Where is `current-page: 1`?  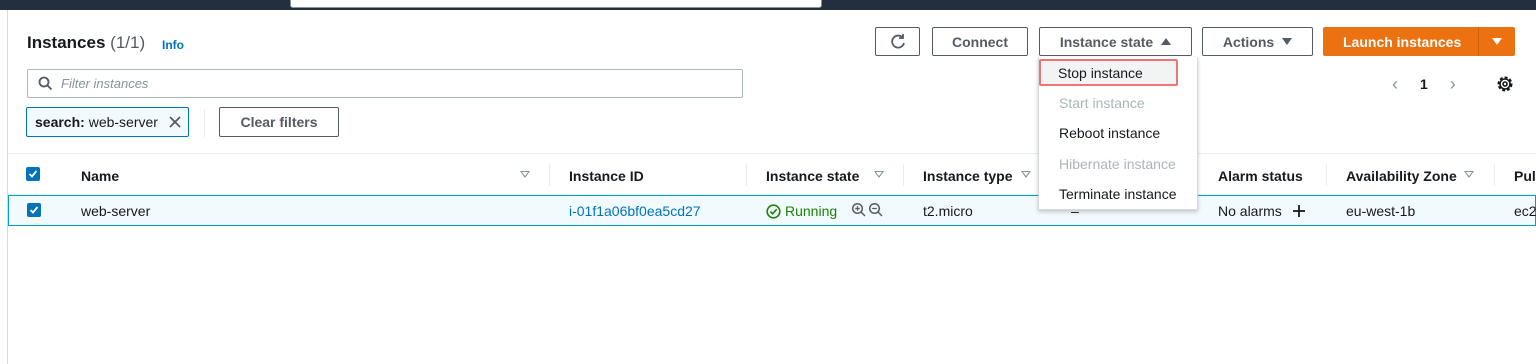
current-page: 1 is located at coordinates (1424, 84).